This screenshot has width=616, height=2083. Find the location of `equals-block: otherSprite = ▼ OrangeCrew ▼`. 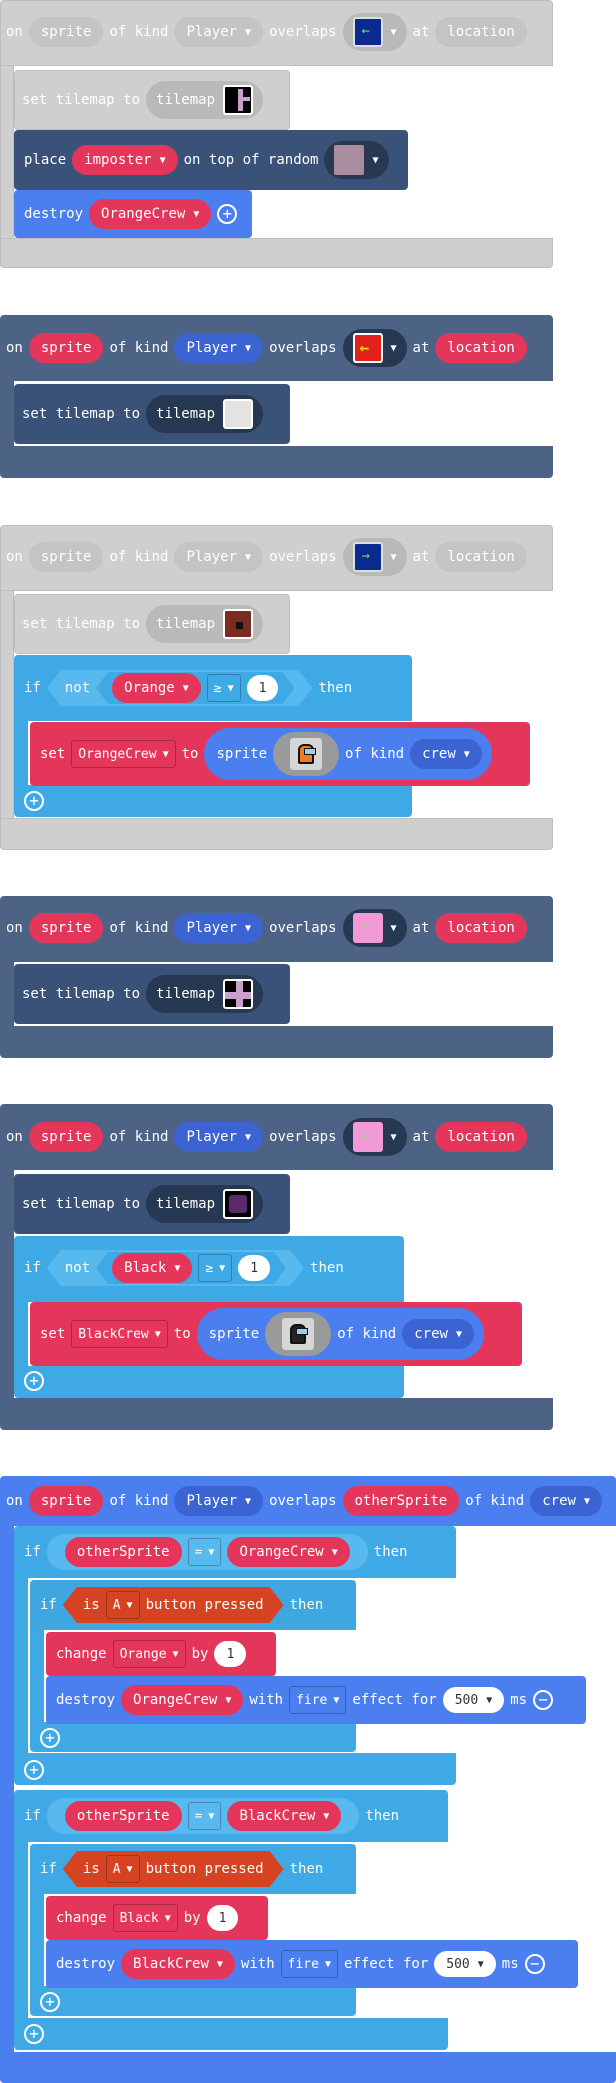

equals-block: otherSprite = ▼ OrangeCrew ▼ is located at coordinates (207, 1552).